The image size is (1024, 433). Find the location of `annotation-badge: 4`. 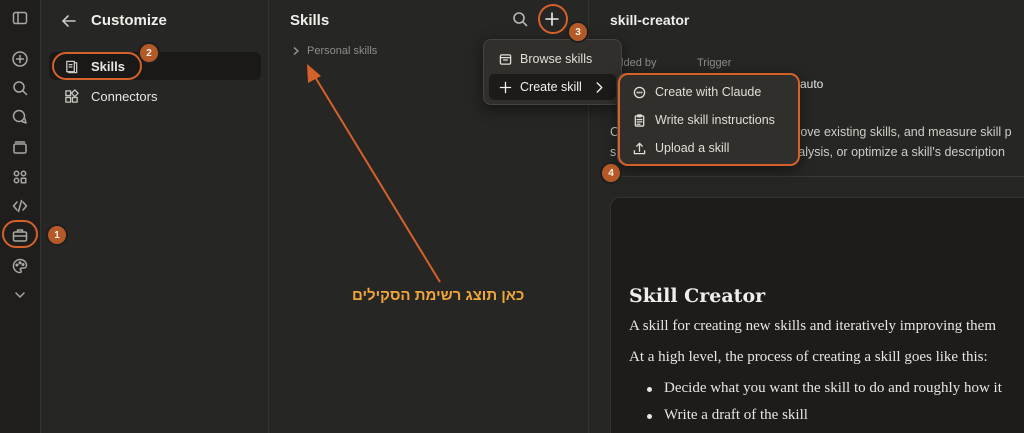

annotation-badge: 4 is located at coordinates (611, 173).